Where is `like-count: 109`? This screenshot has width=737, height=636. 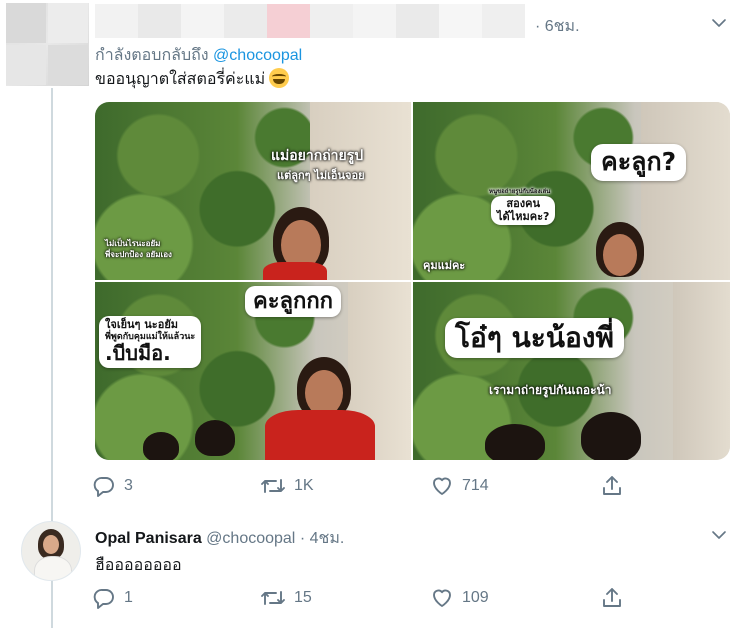 like-count: 109 is located at coordinates (475, 597).